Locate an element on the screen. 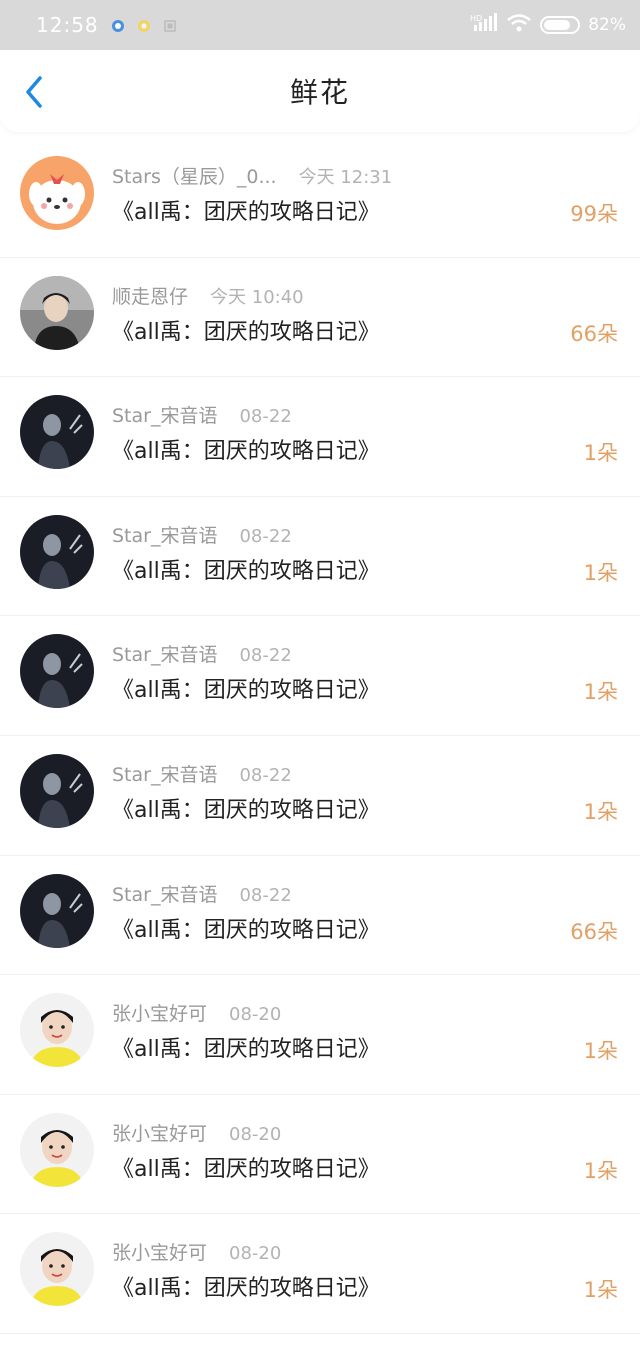  flower-count: 99朵 is located at coordinates (594, 214).